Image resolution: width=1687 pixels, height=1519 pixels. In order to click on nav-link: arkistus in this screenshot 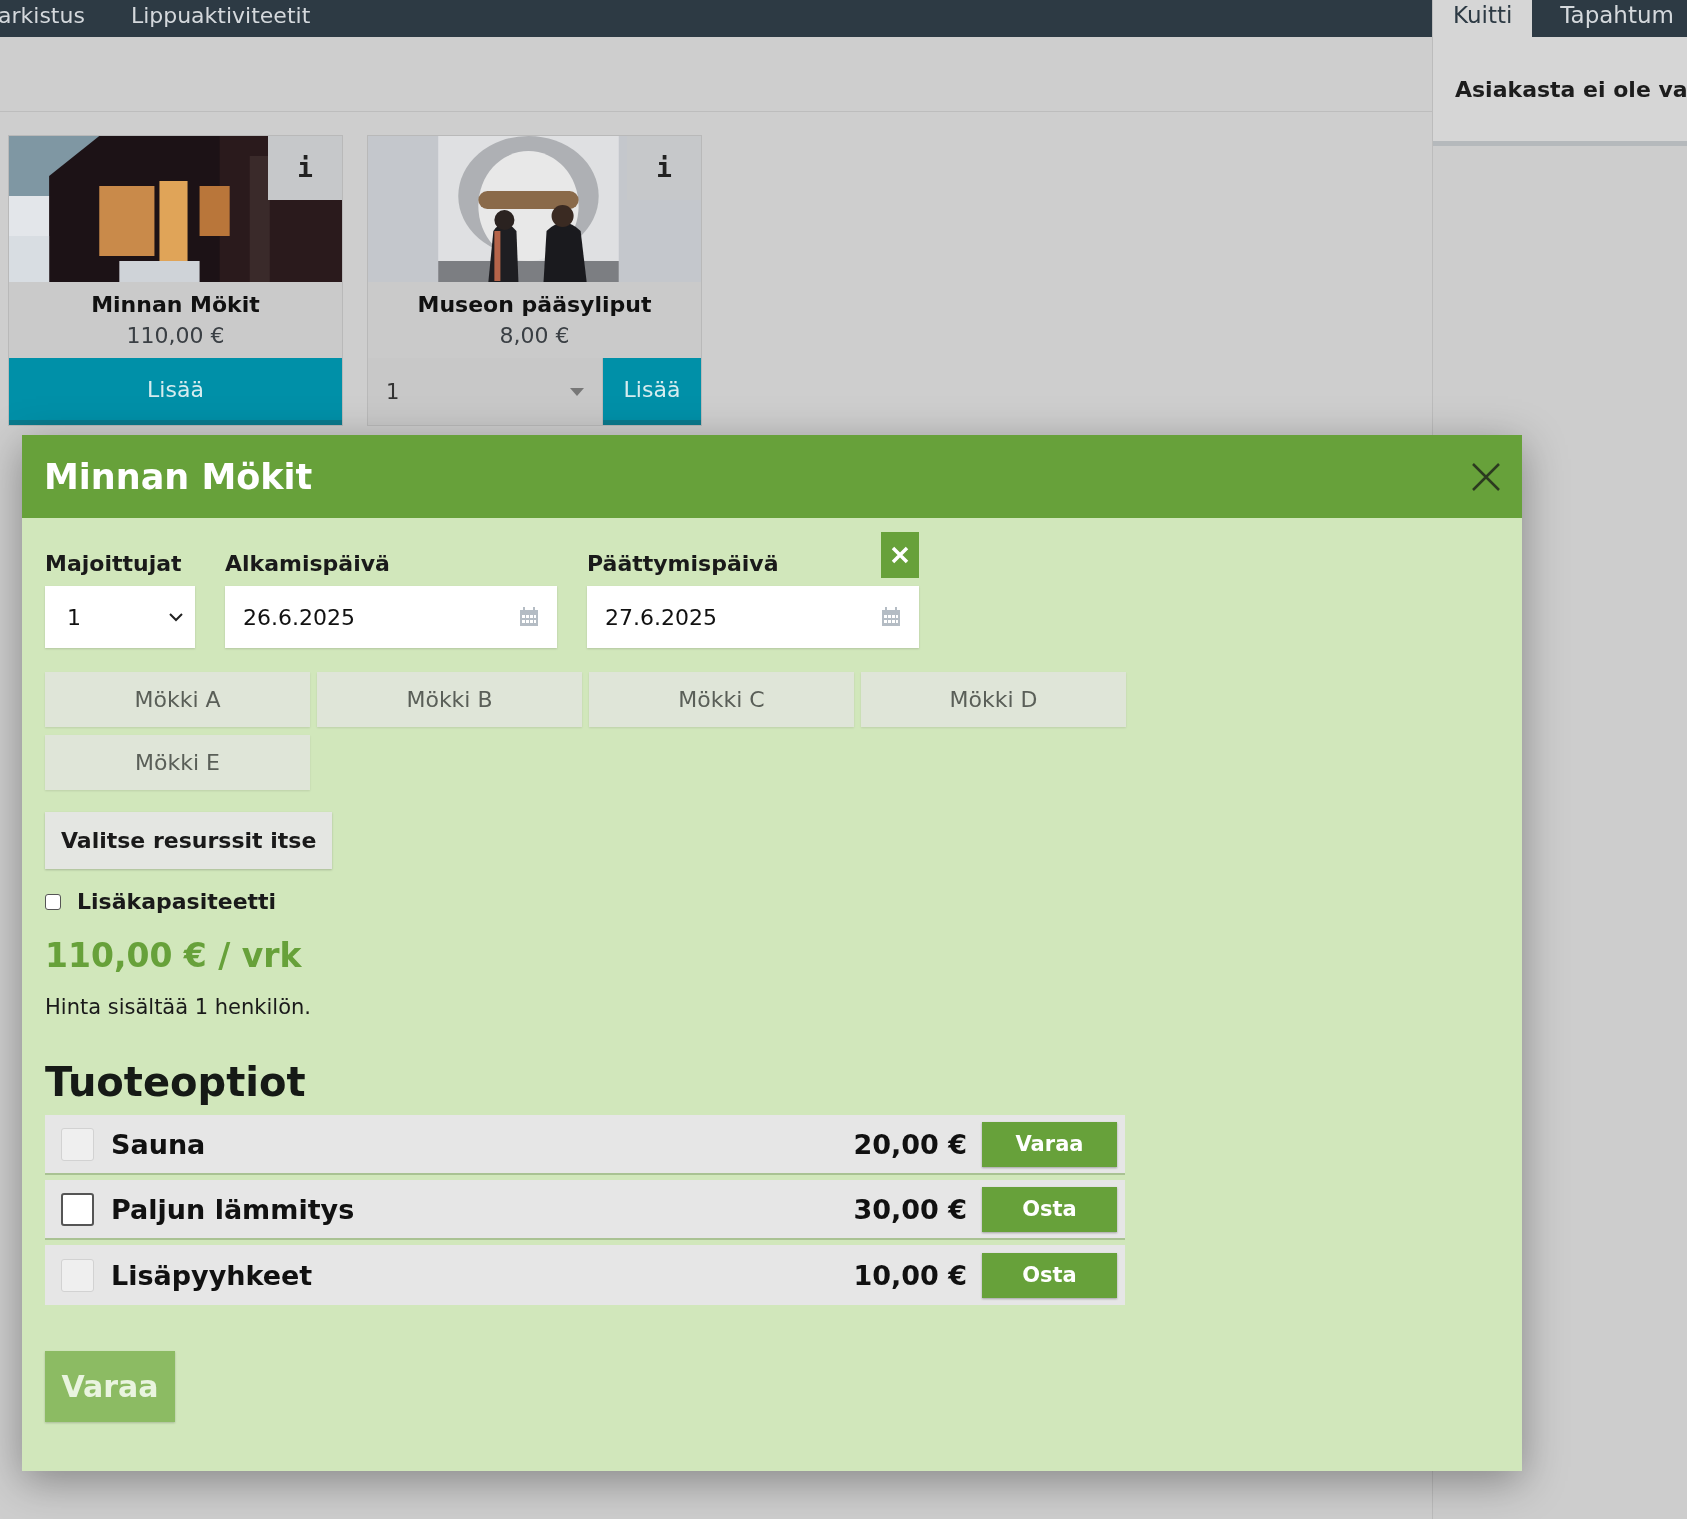, I will do `click(42, 16)`.